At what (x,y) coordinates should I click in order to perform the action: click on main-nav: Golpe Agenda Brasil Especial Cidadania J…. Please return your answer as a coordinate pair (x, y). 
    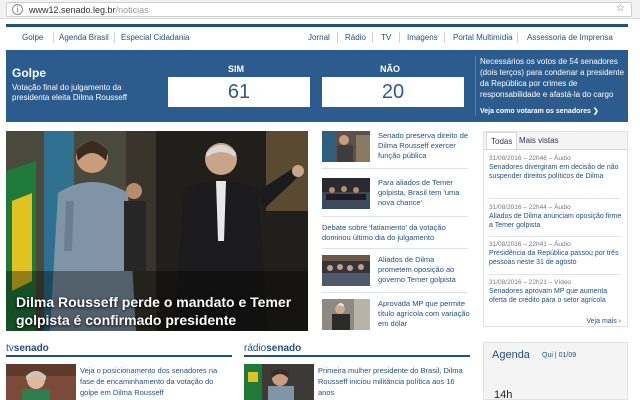
    Looking at the image, I should click on (317, 38).